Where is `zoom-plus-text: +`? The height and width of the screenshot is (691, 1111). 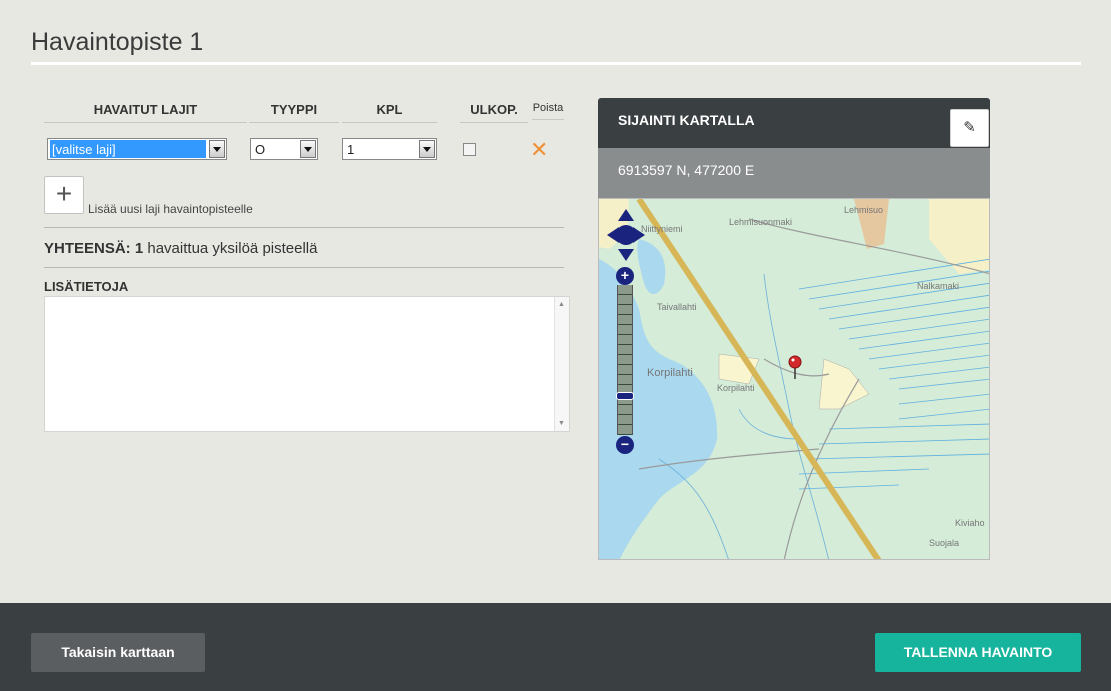
zoom-plus-text: + is located at coordinates (625, 275).